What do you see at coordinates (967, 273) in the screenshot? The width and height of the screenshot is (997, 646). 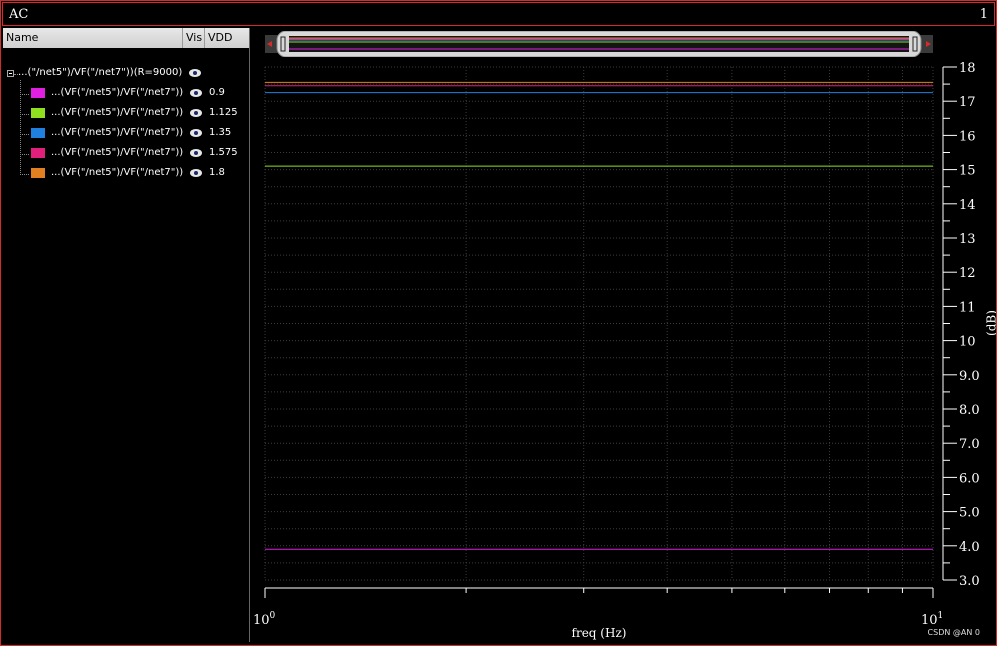 I see `y-tick-label: 12` at bounding box center [967, 273].